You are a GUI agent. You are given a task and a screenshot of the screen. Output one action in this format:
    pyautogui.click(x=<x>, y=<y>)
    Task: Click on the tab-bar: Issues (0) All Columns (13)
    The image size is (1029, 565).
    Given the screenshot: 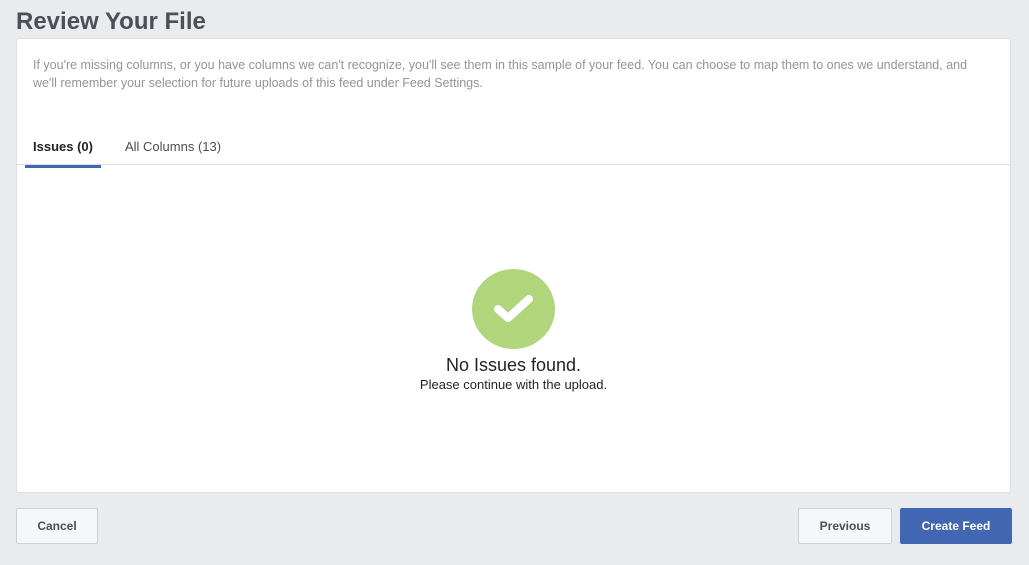 What is the action you would take?
    pyautogui.click(x=517, y=147)
    